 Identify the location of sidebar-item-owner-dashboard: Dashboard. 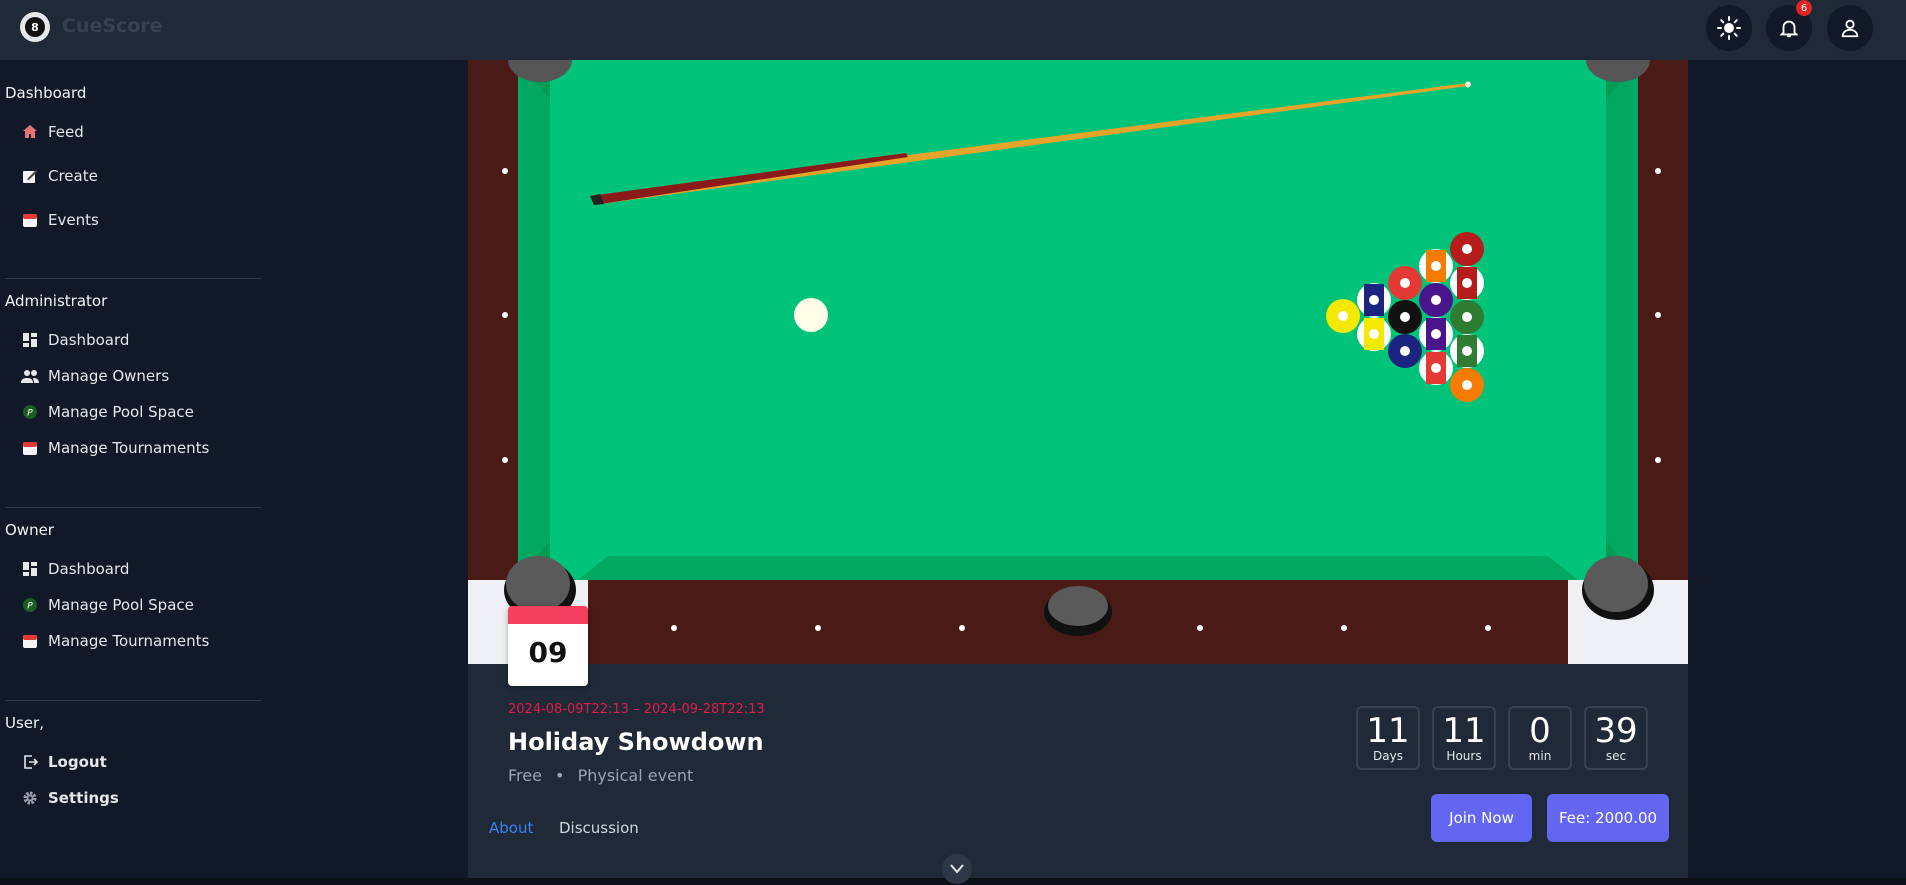
(138, 569).